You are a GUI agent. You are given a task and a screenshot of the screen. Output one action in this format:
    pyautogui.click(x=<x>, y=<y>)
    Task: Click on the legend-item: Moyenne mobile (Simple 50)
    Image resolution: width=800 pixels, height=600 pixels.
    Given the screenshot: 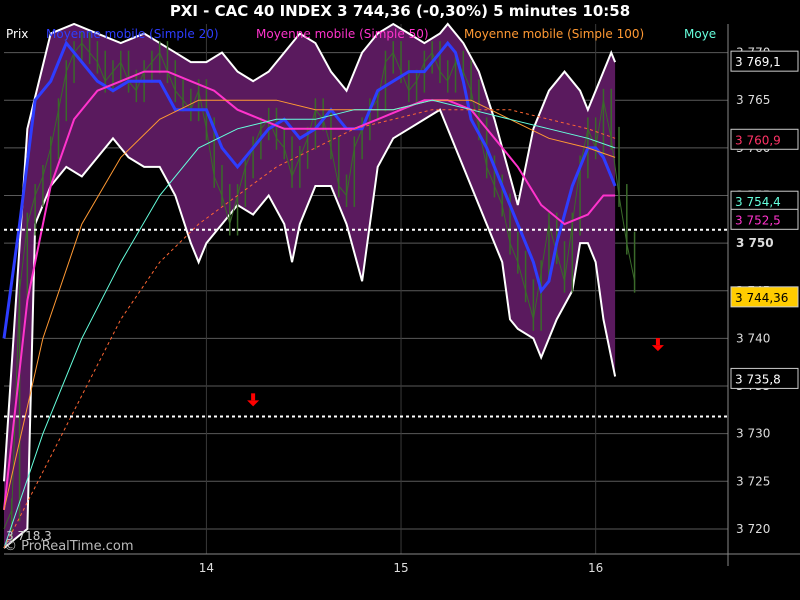 What is the action you would take?
    pyautogui.click(x=342, y=34)
    